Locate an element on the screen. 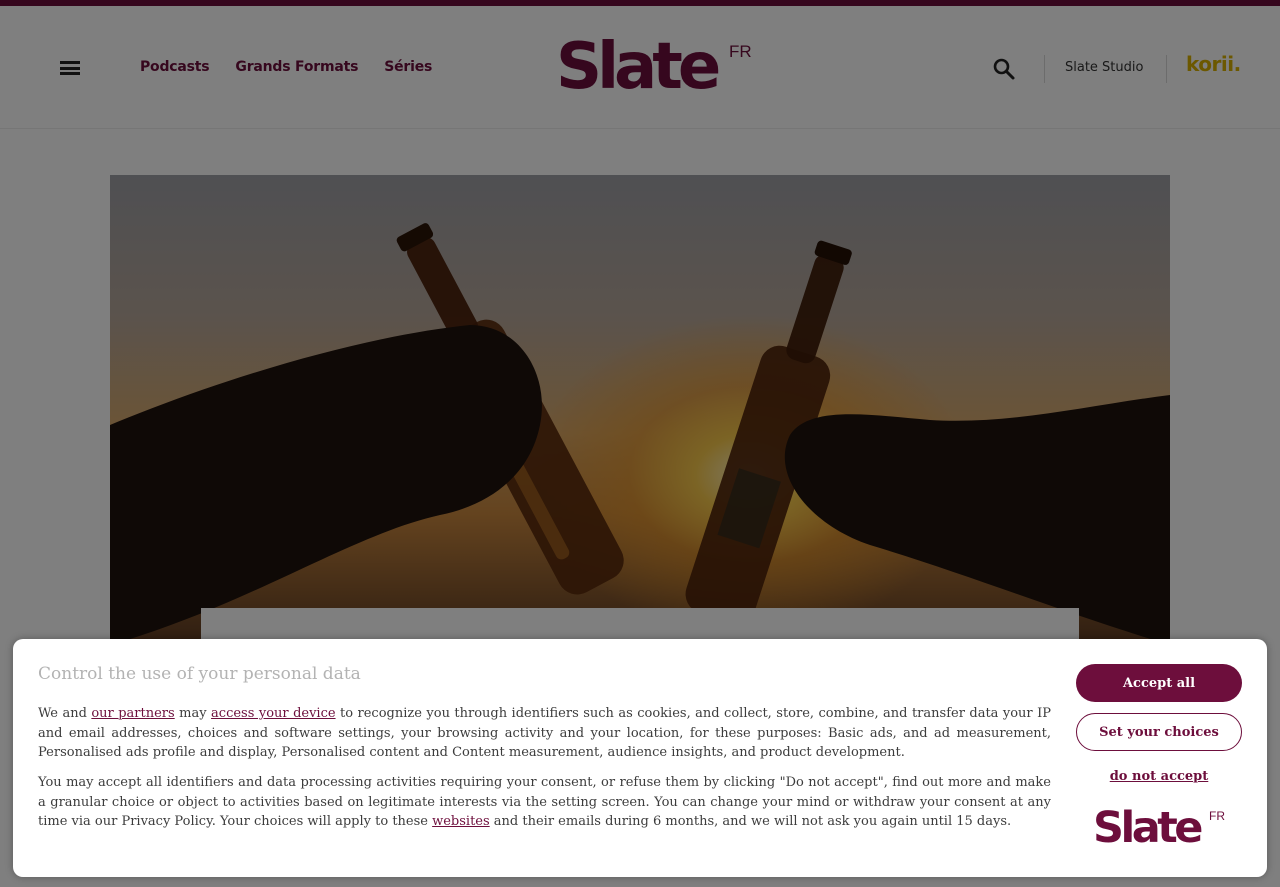  nav-item-grands-formats: Grands Formats is located at coordinates (296, 67).